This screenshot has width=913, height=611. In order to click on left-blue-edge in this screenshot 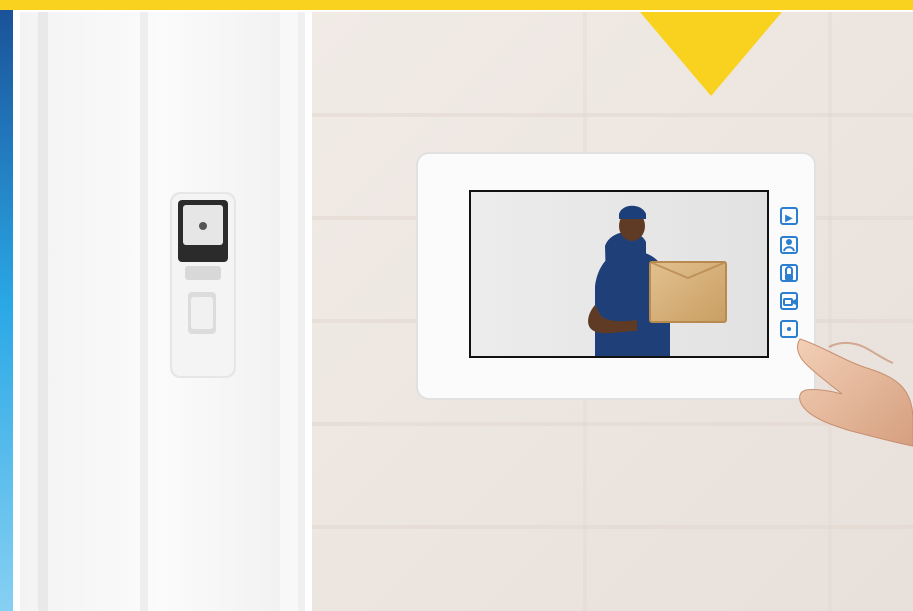, I will do `click(6, 305)`.